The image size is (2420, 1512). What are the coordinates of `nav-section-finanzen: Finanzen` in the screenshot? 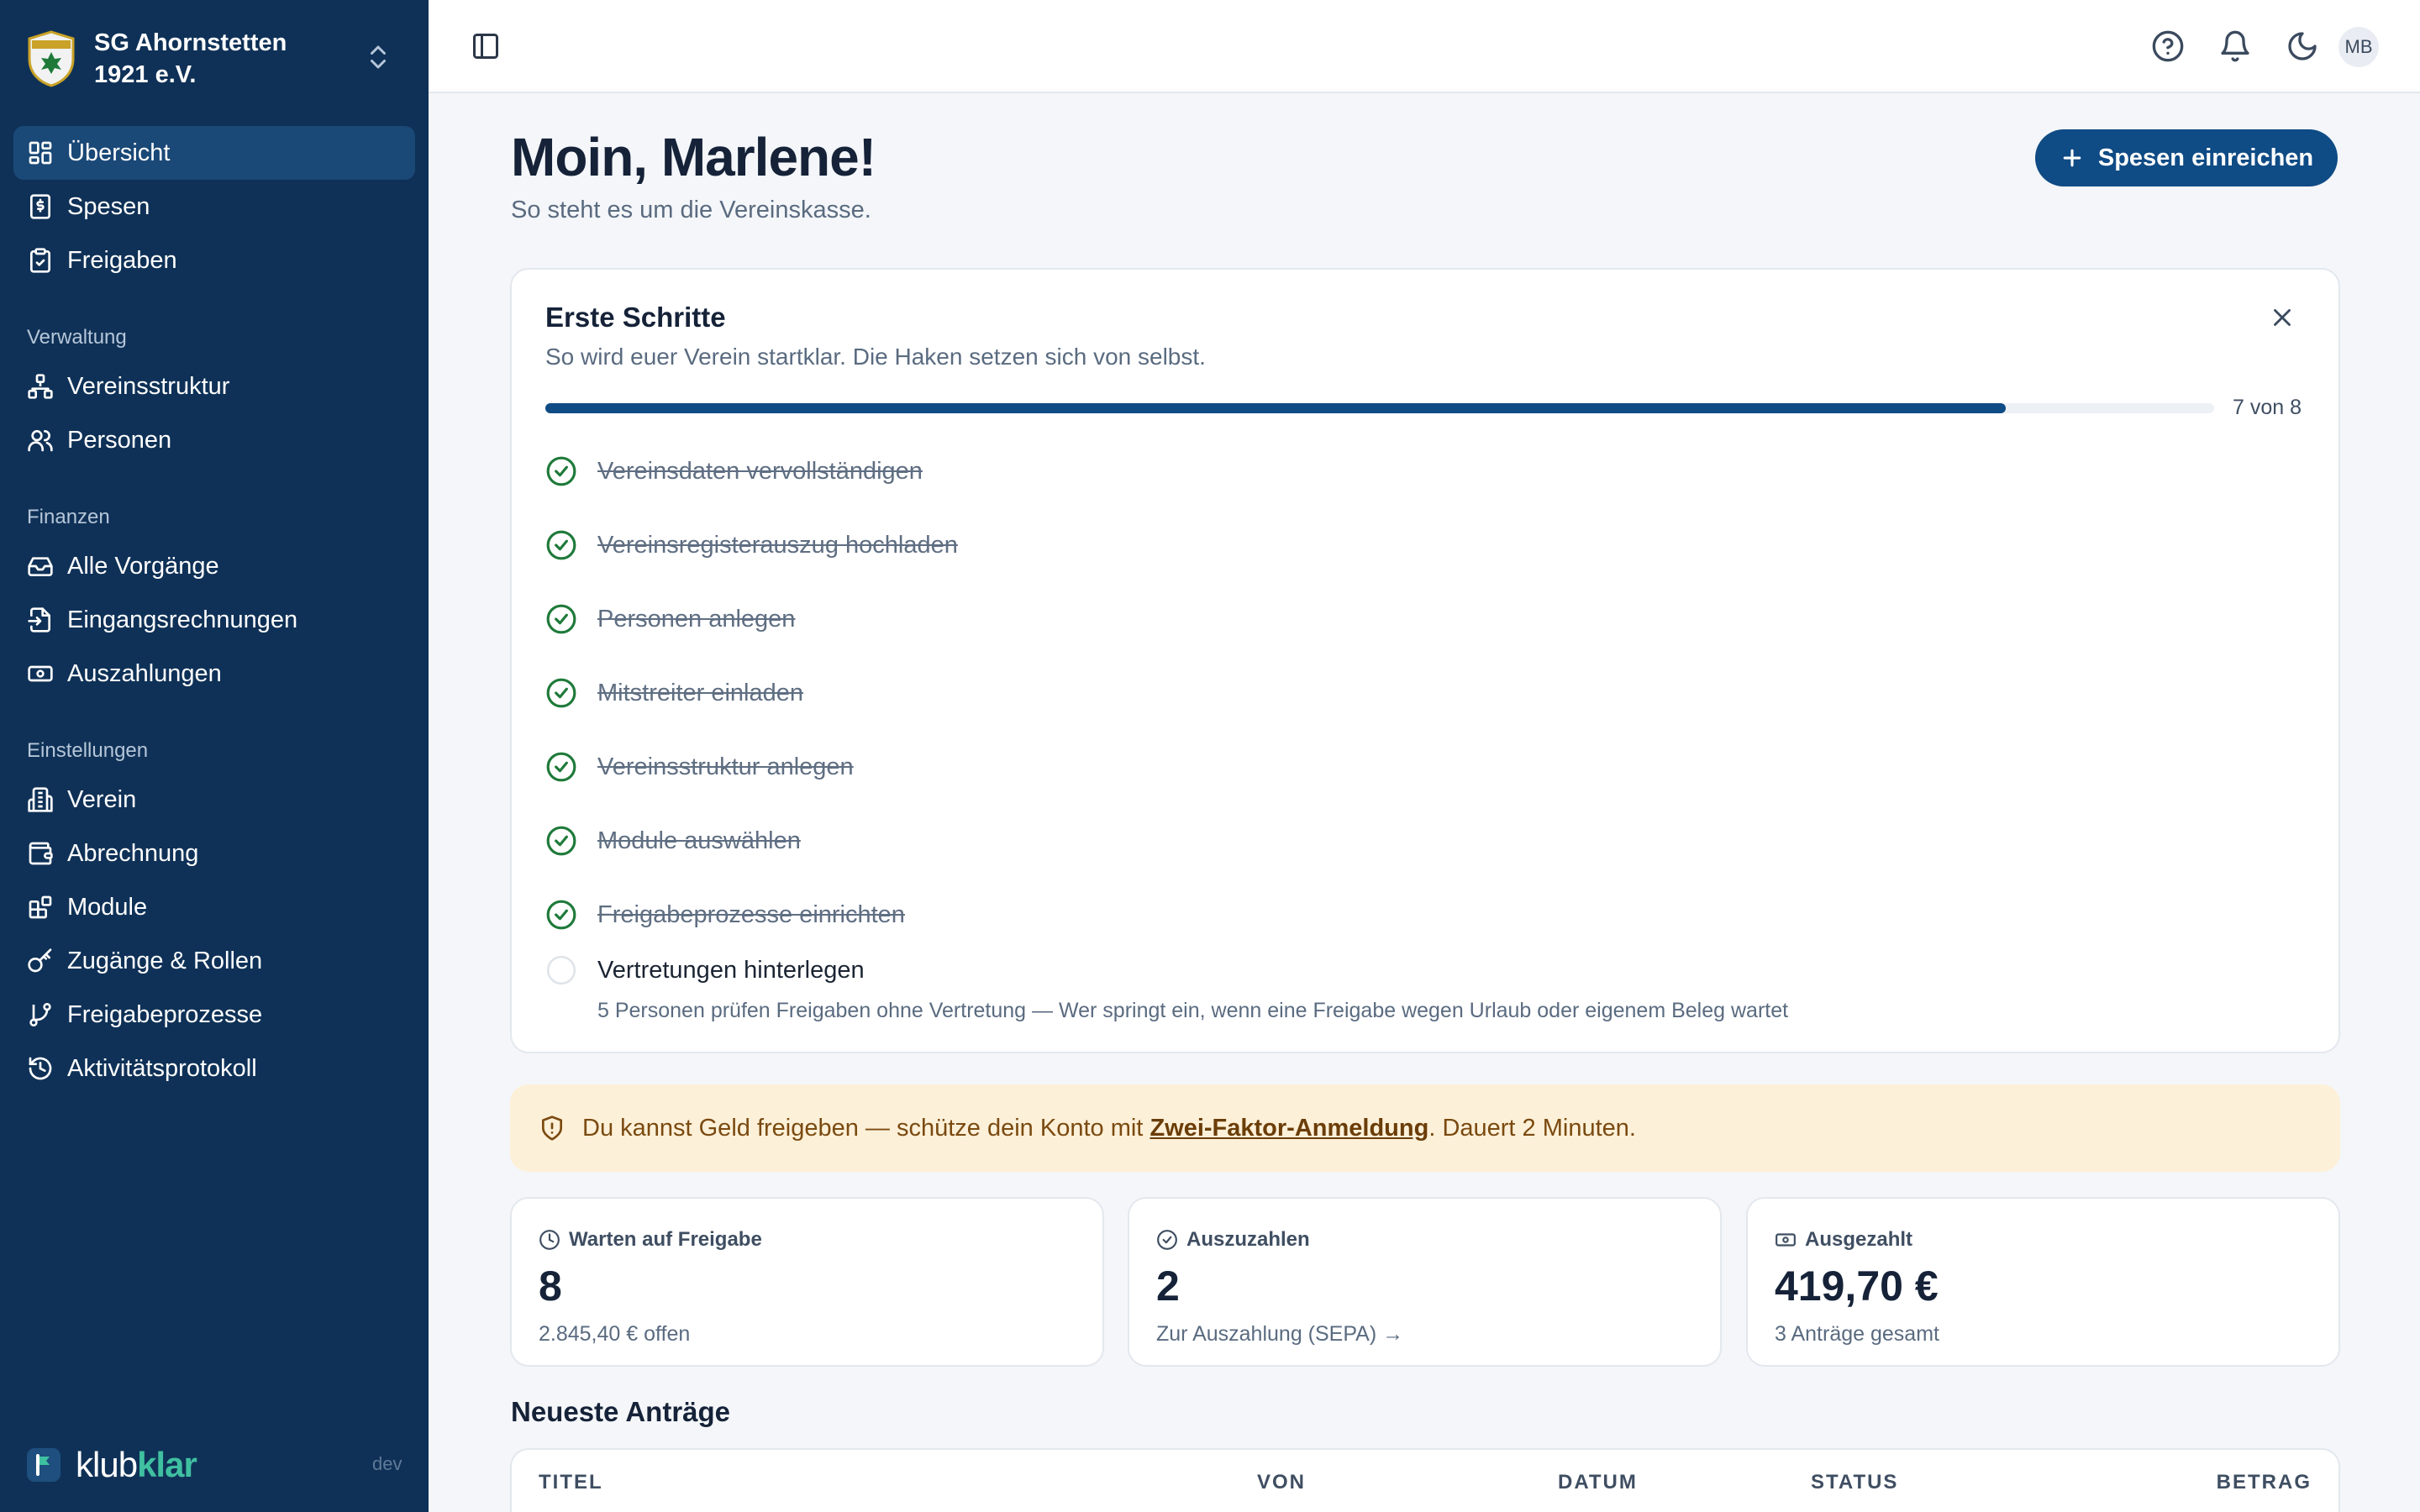 It's located at (68, 517).